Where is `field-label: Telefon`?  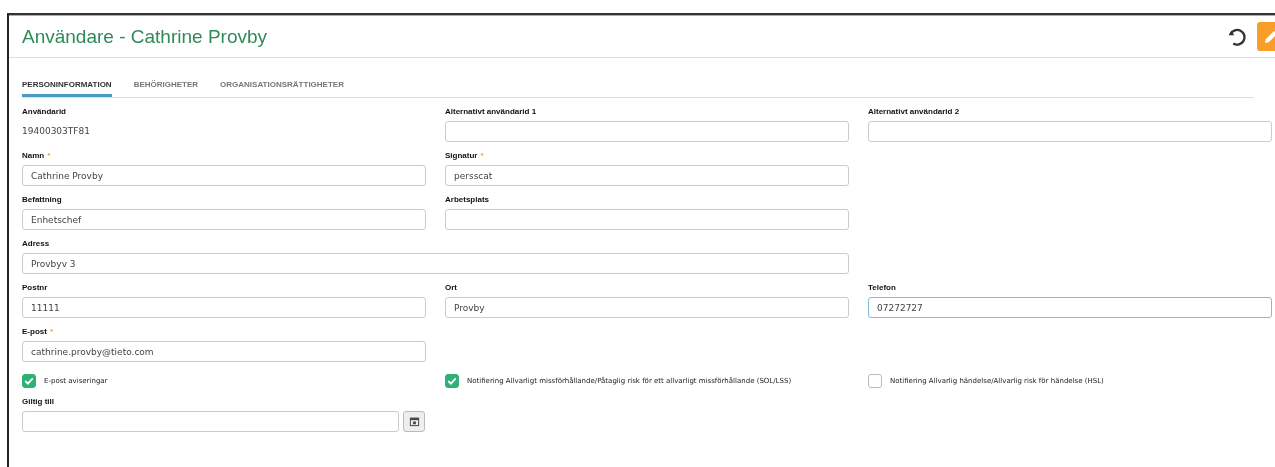 field-label: Telefon is located at coordinates (882, 288).